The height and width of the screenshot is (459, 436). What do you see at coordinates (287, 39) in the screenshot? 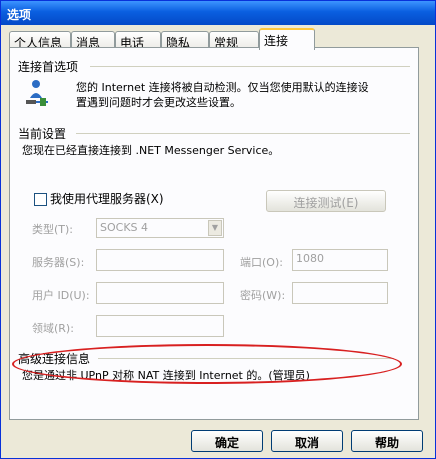
I see `tab-connection: 连接` at bounding box center [287, 39].